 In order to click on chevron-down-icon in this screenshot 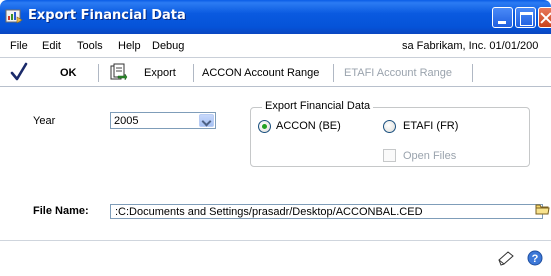, I will do `click(206, 120)`.